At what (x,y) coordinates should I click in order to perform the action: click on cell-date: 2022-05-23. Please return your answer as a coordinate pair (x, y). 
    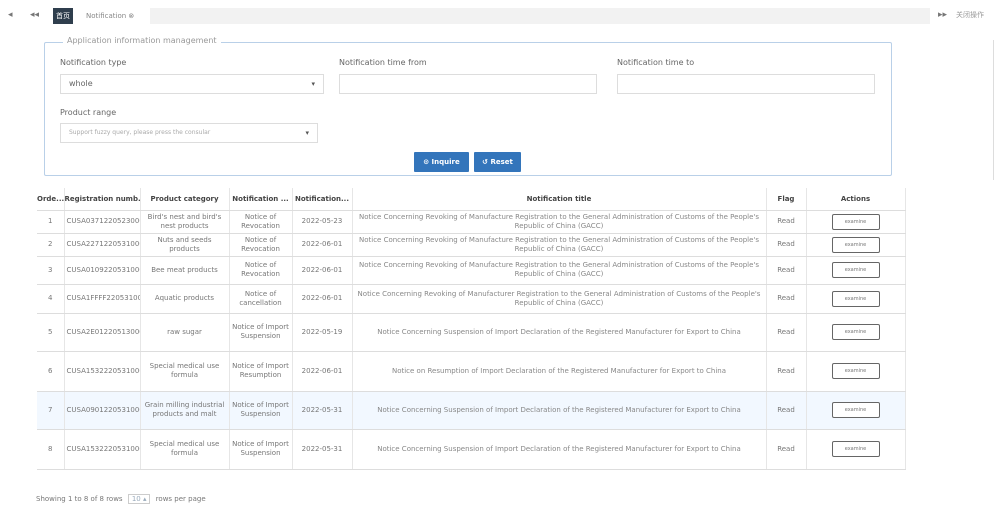
    Looking at the image, I should click on (322, 222).